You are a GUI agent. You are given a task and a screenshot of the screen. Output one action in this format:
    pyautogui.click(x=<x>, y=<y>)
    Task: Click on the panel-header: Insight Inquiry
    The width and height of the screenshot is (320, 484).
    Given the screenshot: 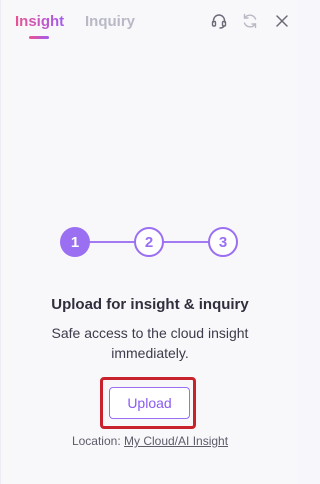 What is the action you would take?
    pyautogui.click(x=150, y=22)
    